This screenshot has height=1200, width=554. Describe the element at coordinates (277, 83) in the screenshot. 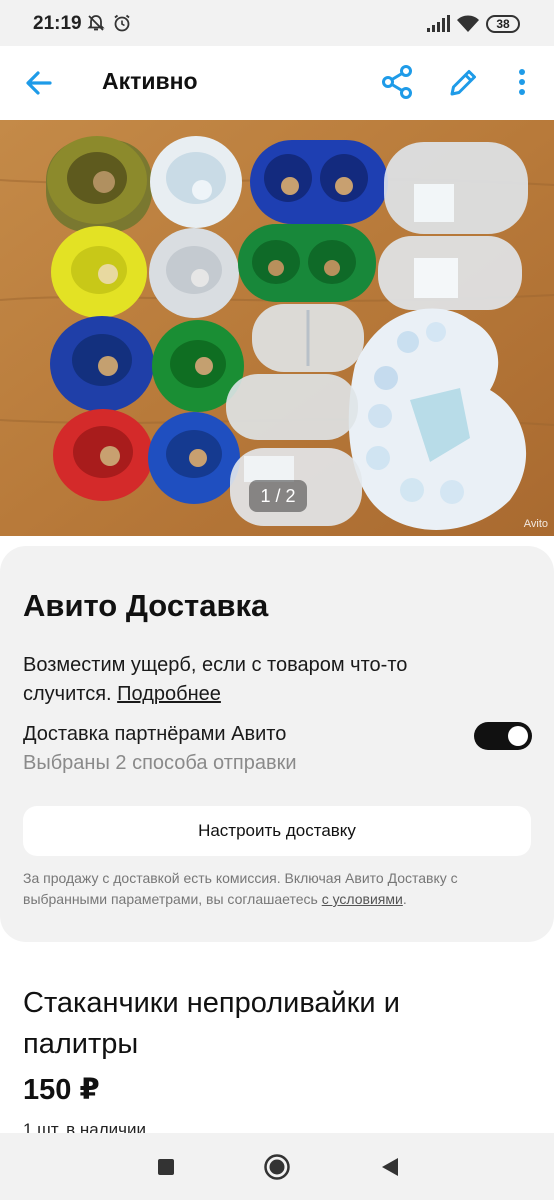

I see `app-bar: Активно` at that location.